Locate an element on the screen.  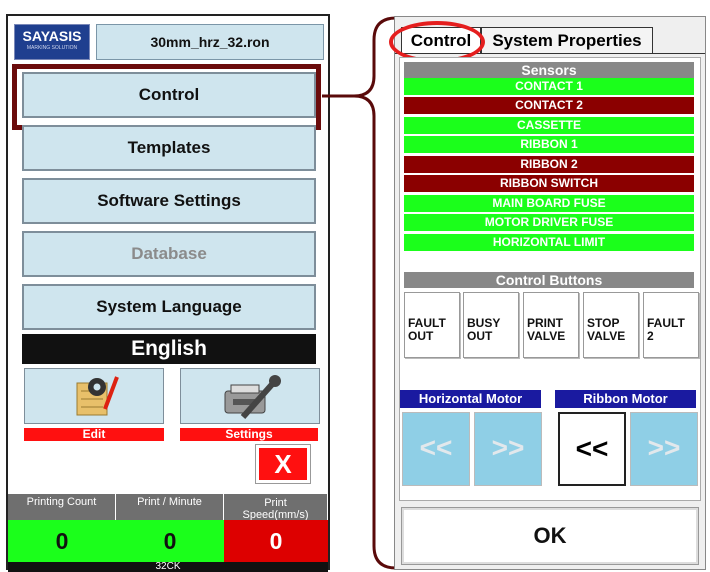
logo-tagline: MARKING SOLUTION is located at coordinates (52, 48).